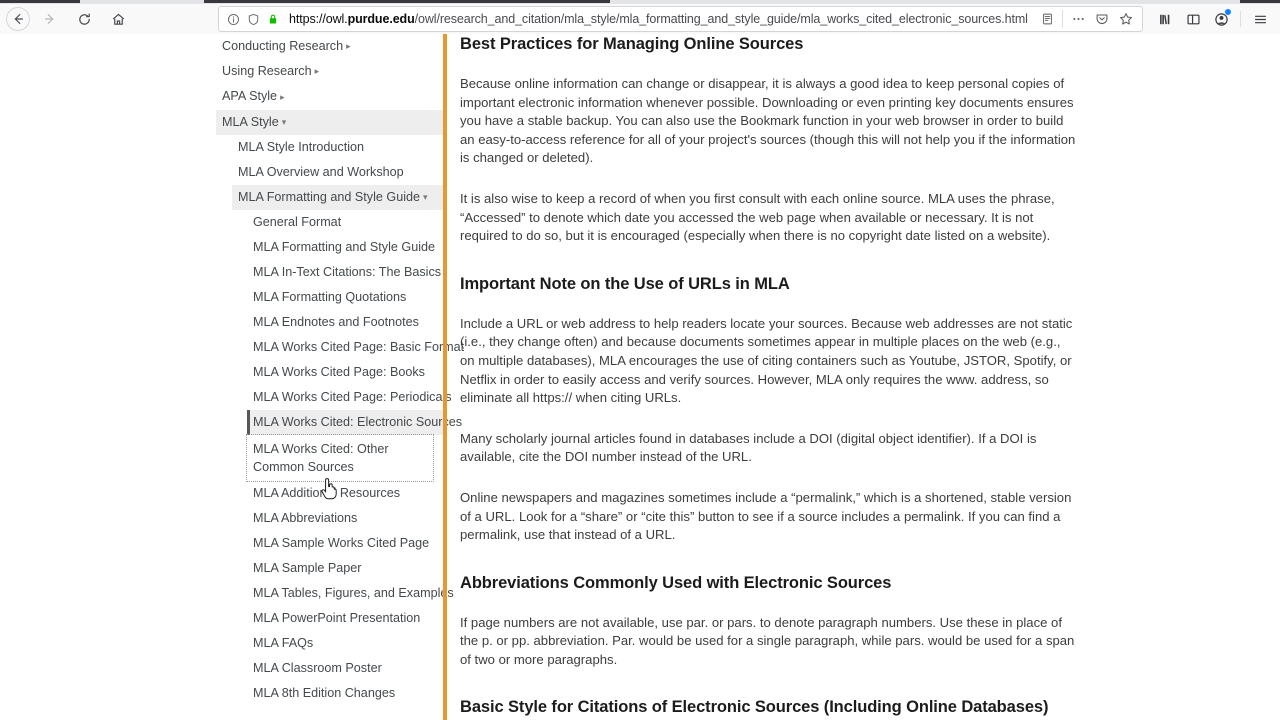  Describe the element at coordinates (359, 346) in the screenshot. I see `sidebar-item-label: MLA Works Cited Page: Basic Format` at that location.